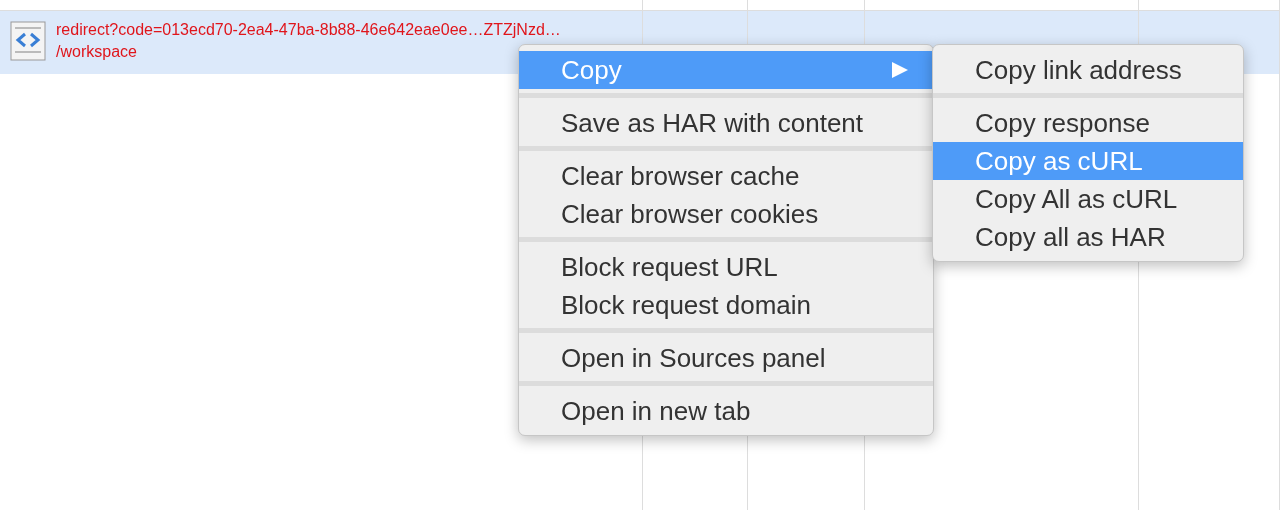 This screenshot has width=1280, height=510. What do you see at coordinates (726, 176) in the screenshot?
I see `menu-item: Clear browser cache` at bounding box center [726, 176].